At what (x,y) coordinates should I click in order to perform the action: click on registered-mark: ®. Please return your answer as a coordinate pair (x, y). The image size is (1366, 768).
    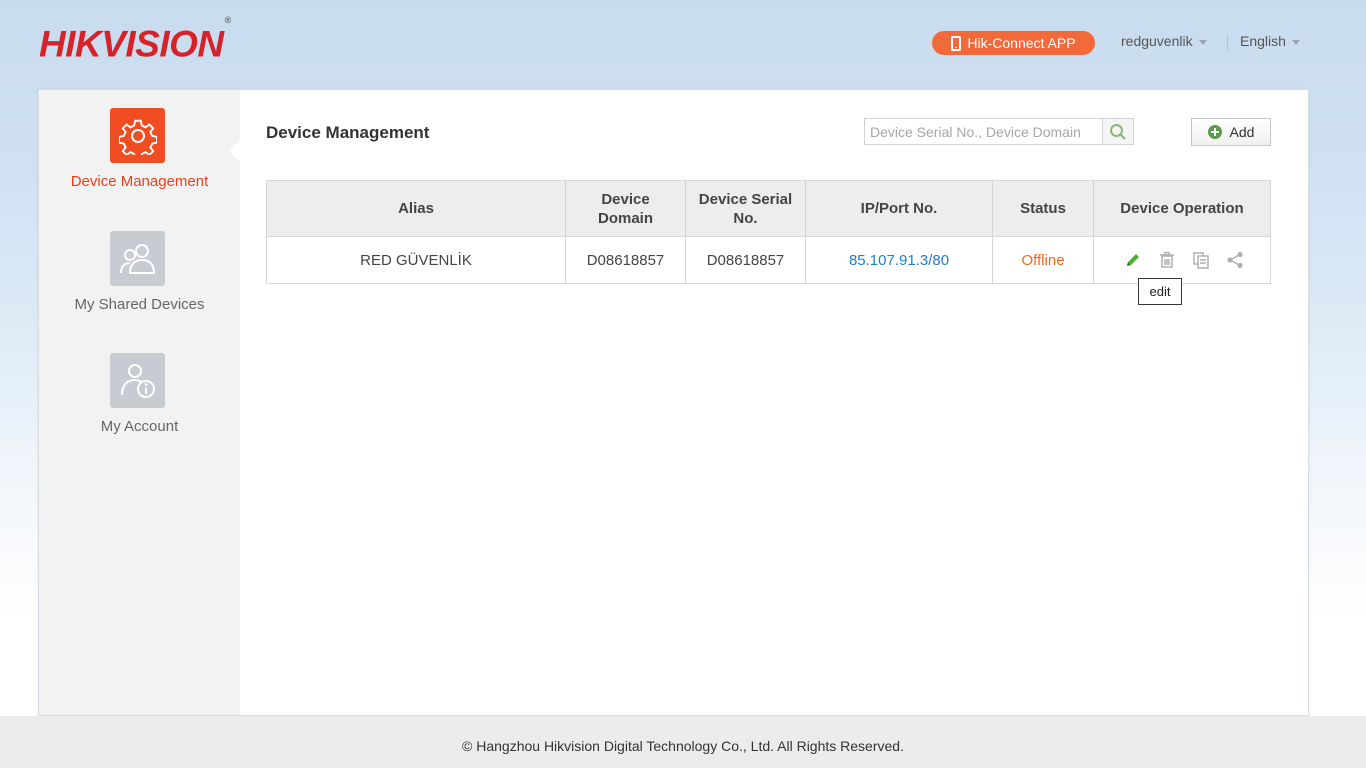
    Looking at the image, I should click on (228, 20).